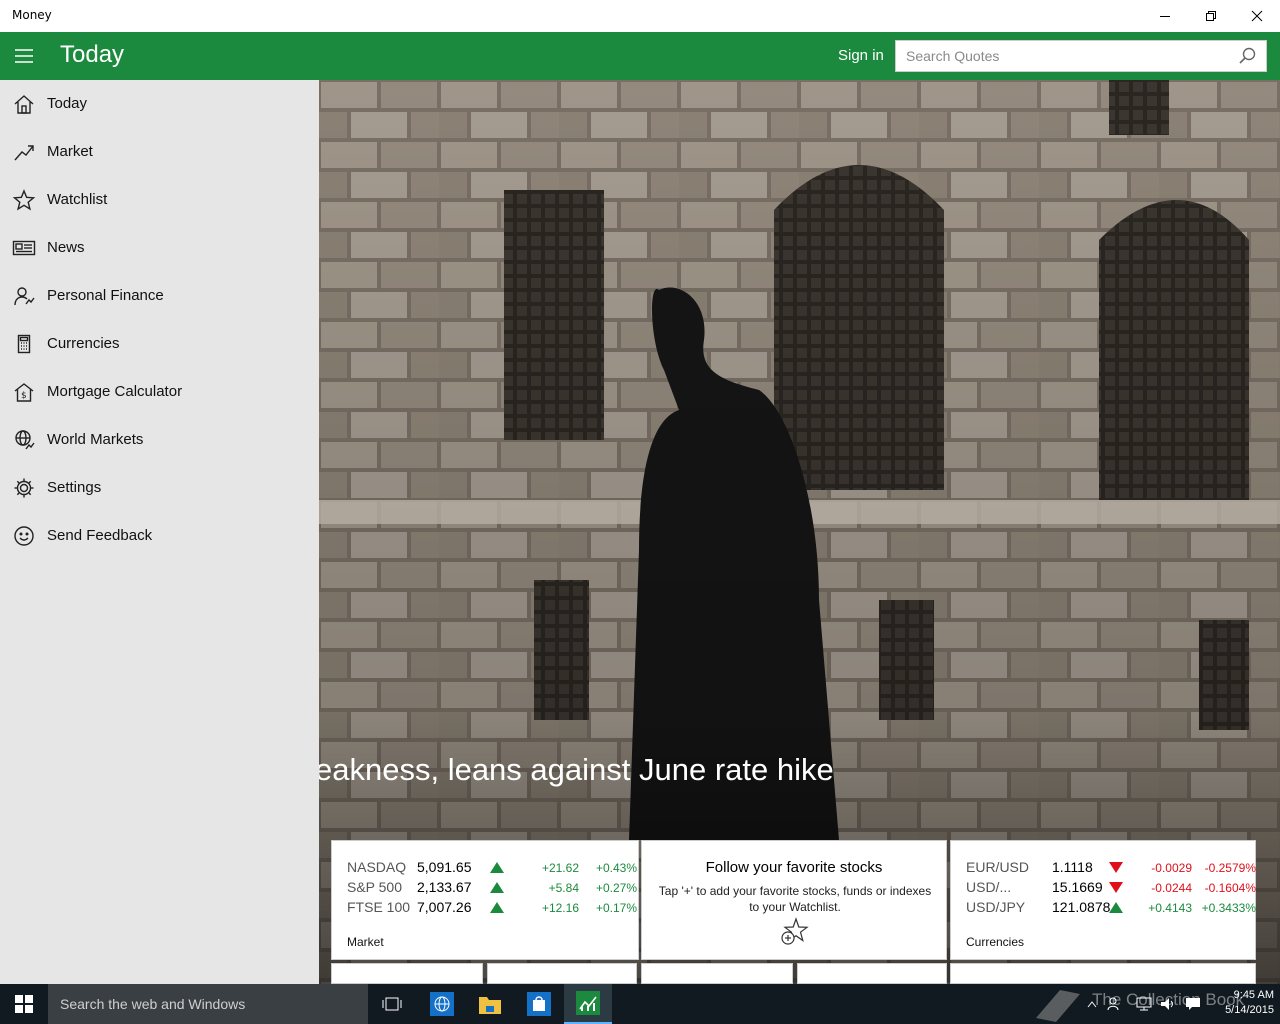 This screenshot has width=1280, height=1024. Describe the element at coordinates (74, 487) in the screenshot. I see `nav-item-label: Settings` at that location.